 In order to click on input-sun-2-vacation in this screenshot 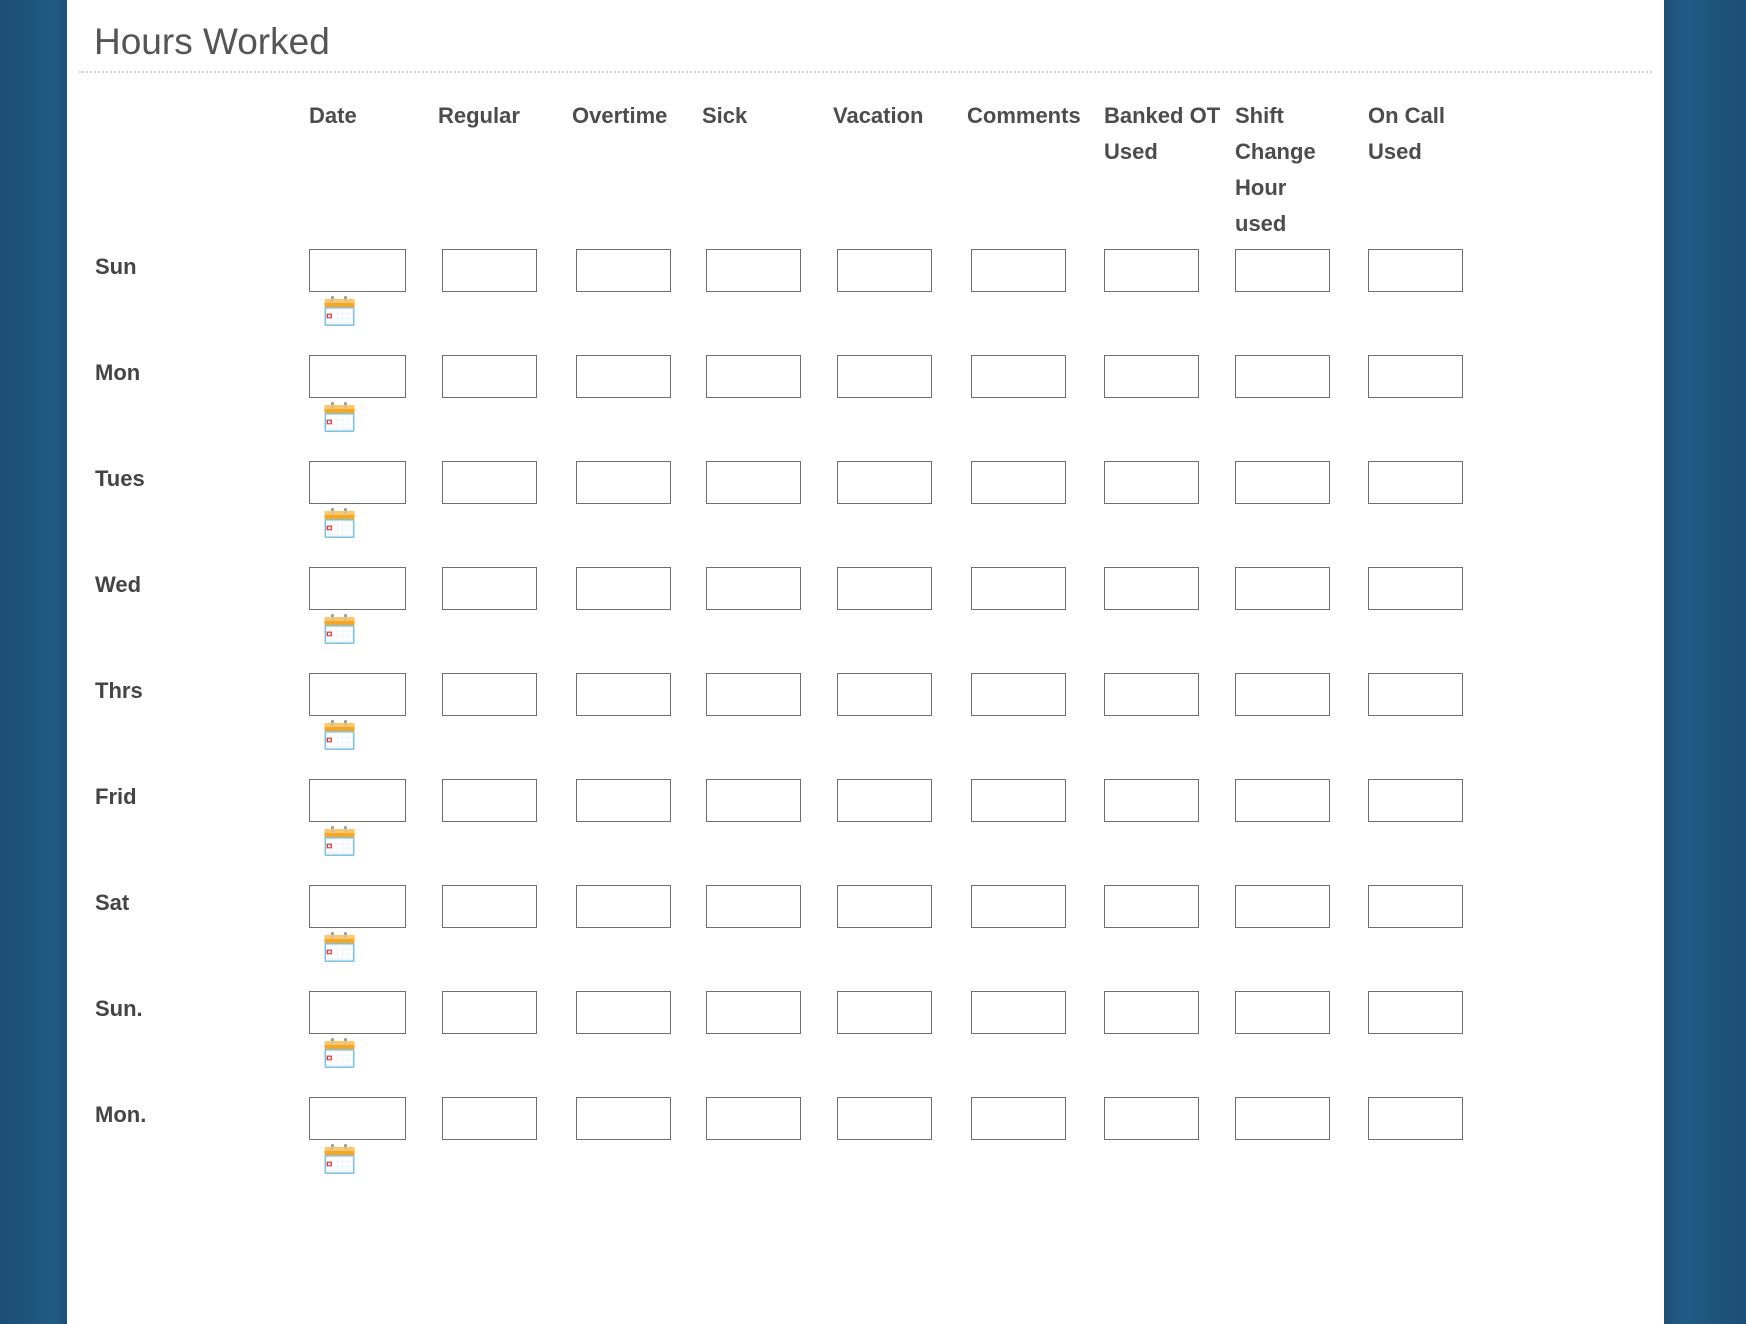, I will do `click(884, 1012)`.